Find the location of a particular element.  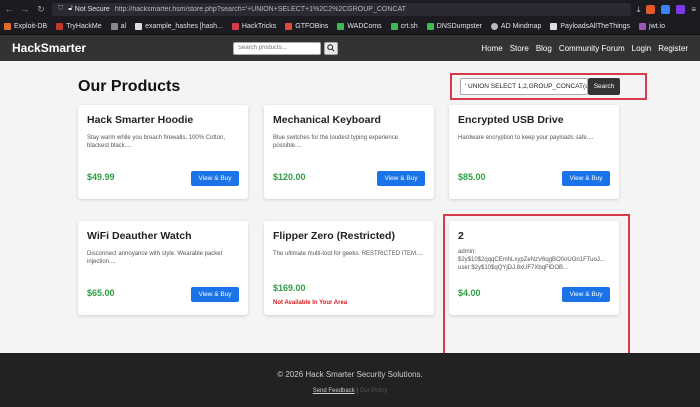

leaked-line: admin: is located at coordinates (467, 252).